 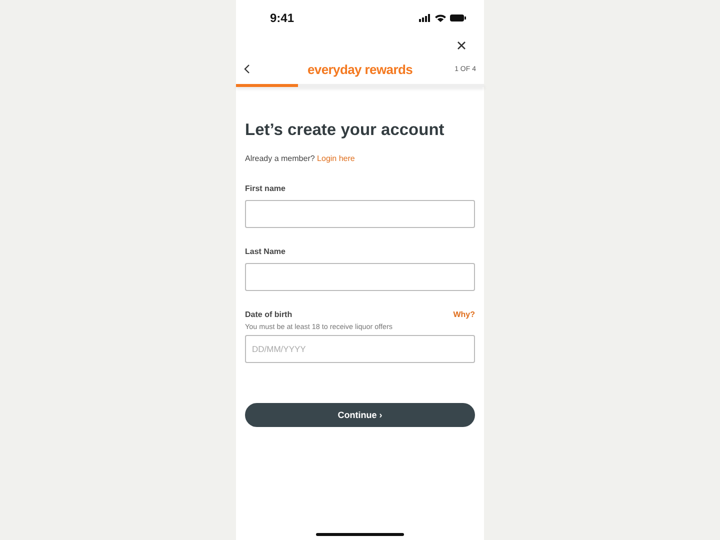 I want to click on field-label: Last Name, so click(x=265, y=251).